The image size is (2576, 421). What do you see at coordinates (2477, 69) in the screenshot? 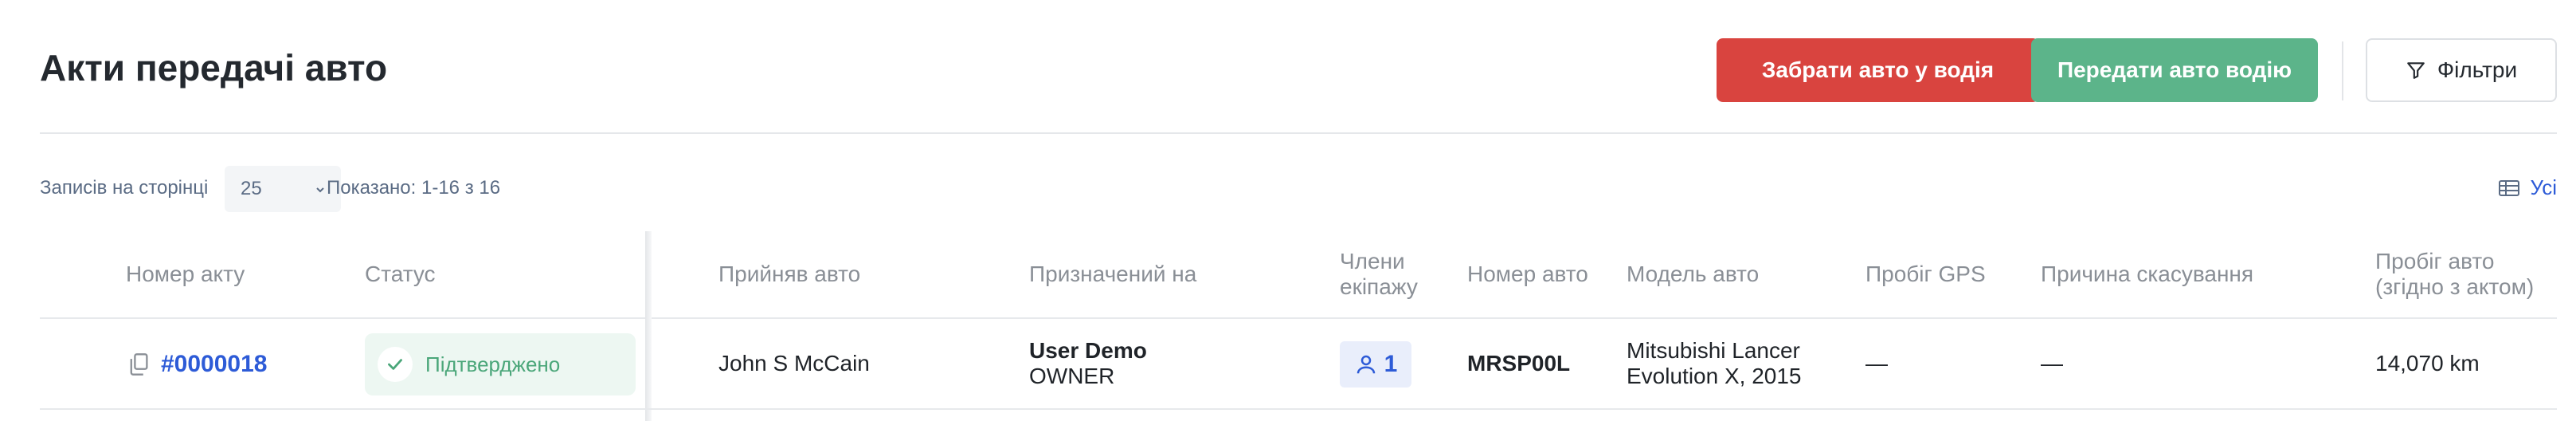
I see `filters-button-label: Фільтри` at bounding box center [2477, 69].